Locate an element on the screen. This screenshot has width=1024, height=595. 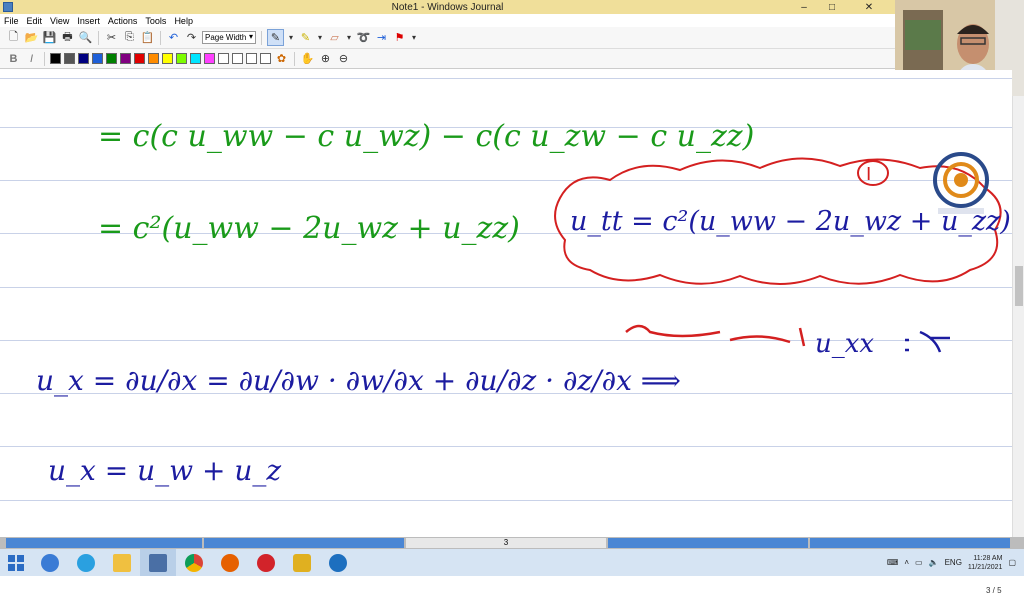
language-indicator: ENG is located at coordinates (953, 562).